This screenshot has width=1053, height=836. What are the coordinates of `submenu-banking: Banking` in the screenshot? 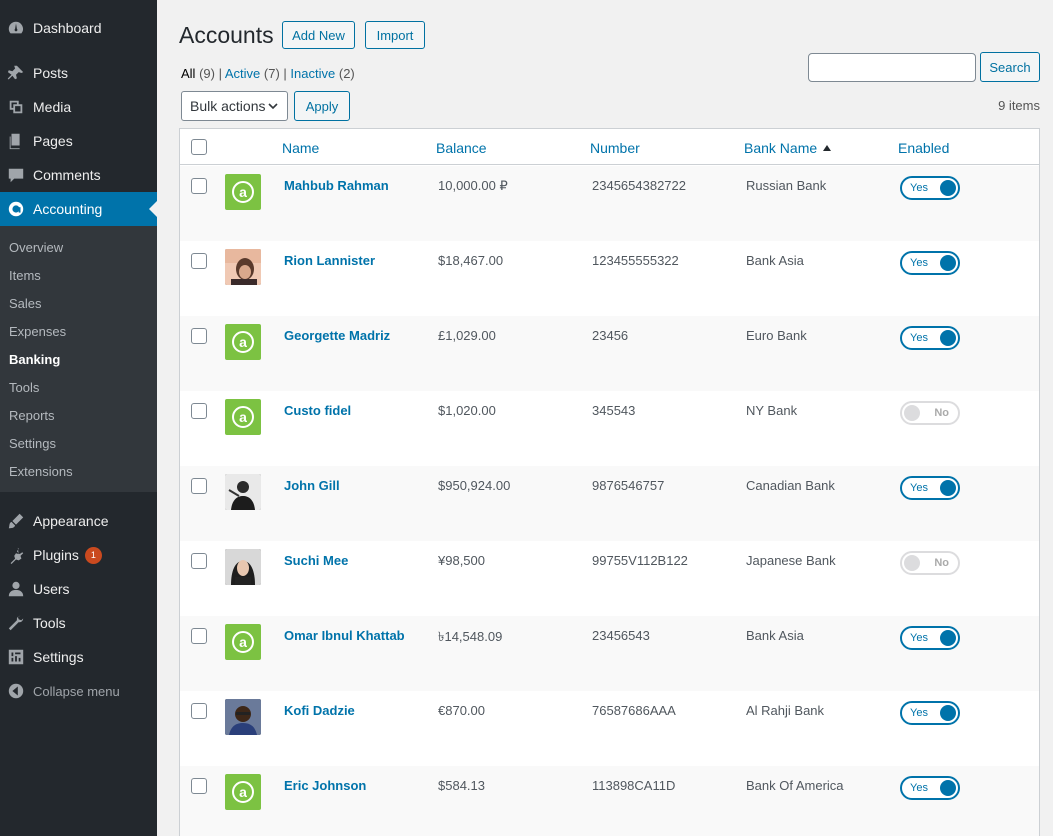 It's located at (34, 359).